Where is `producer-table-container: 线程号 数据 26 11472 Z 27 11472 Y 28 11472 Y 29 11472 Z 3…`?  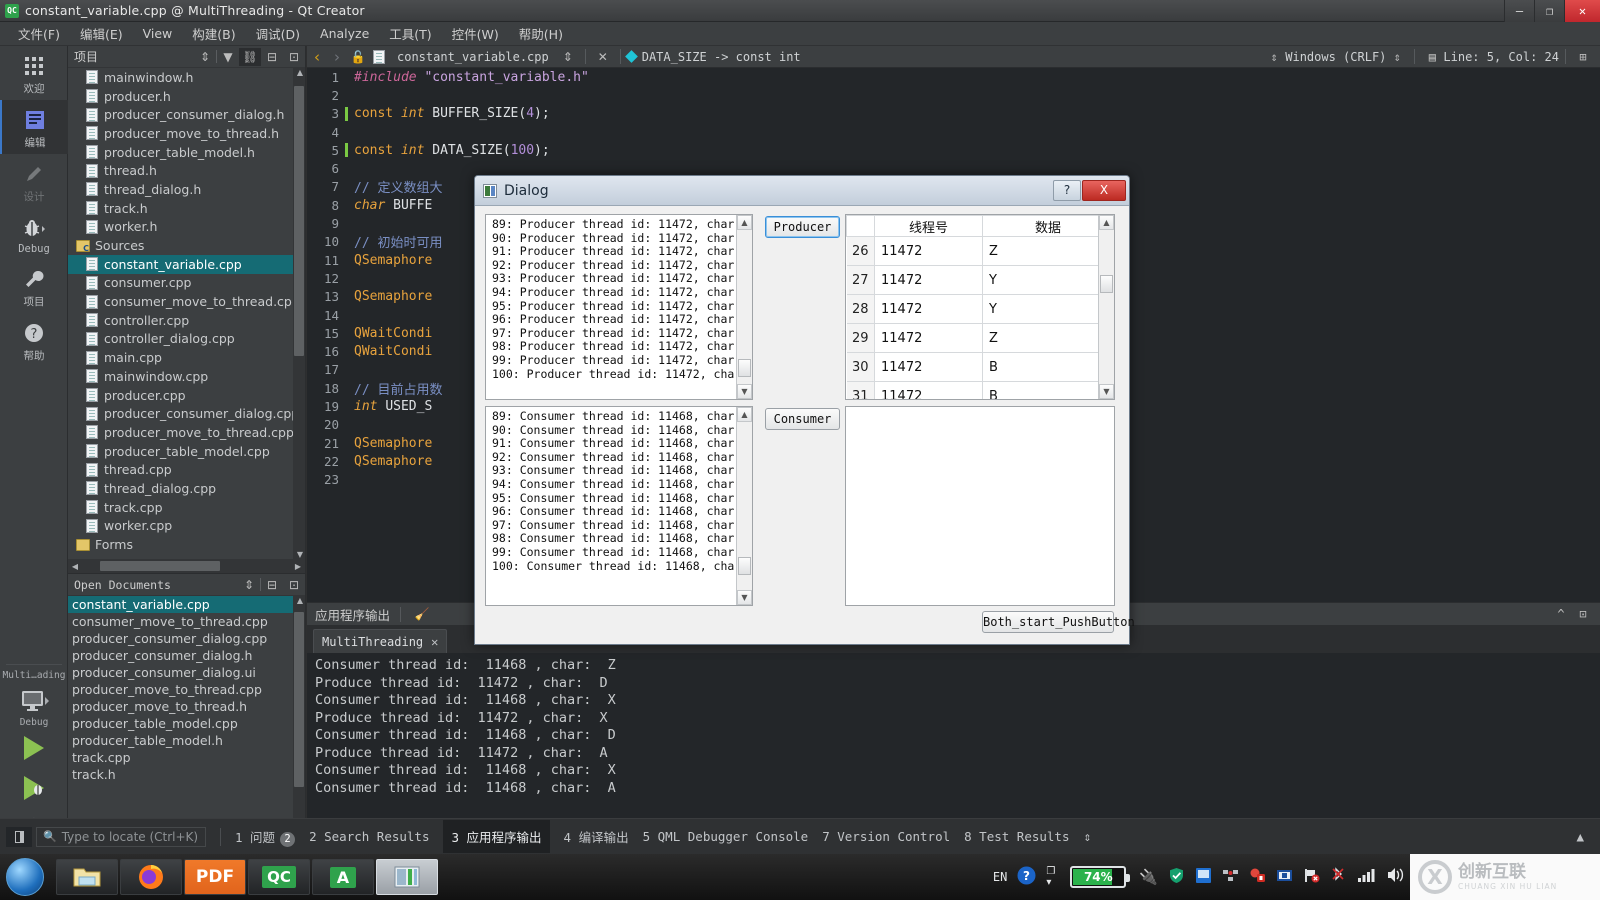
producer-table-container: 线程号 数据 26 11472 Z 27 11472 Y 28 11472 Y 29 11472 Z 3… is located at coordinates (980, 307).